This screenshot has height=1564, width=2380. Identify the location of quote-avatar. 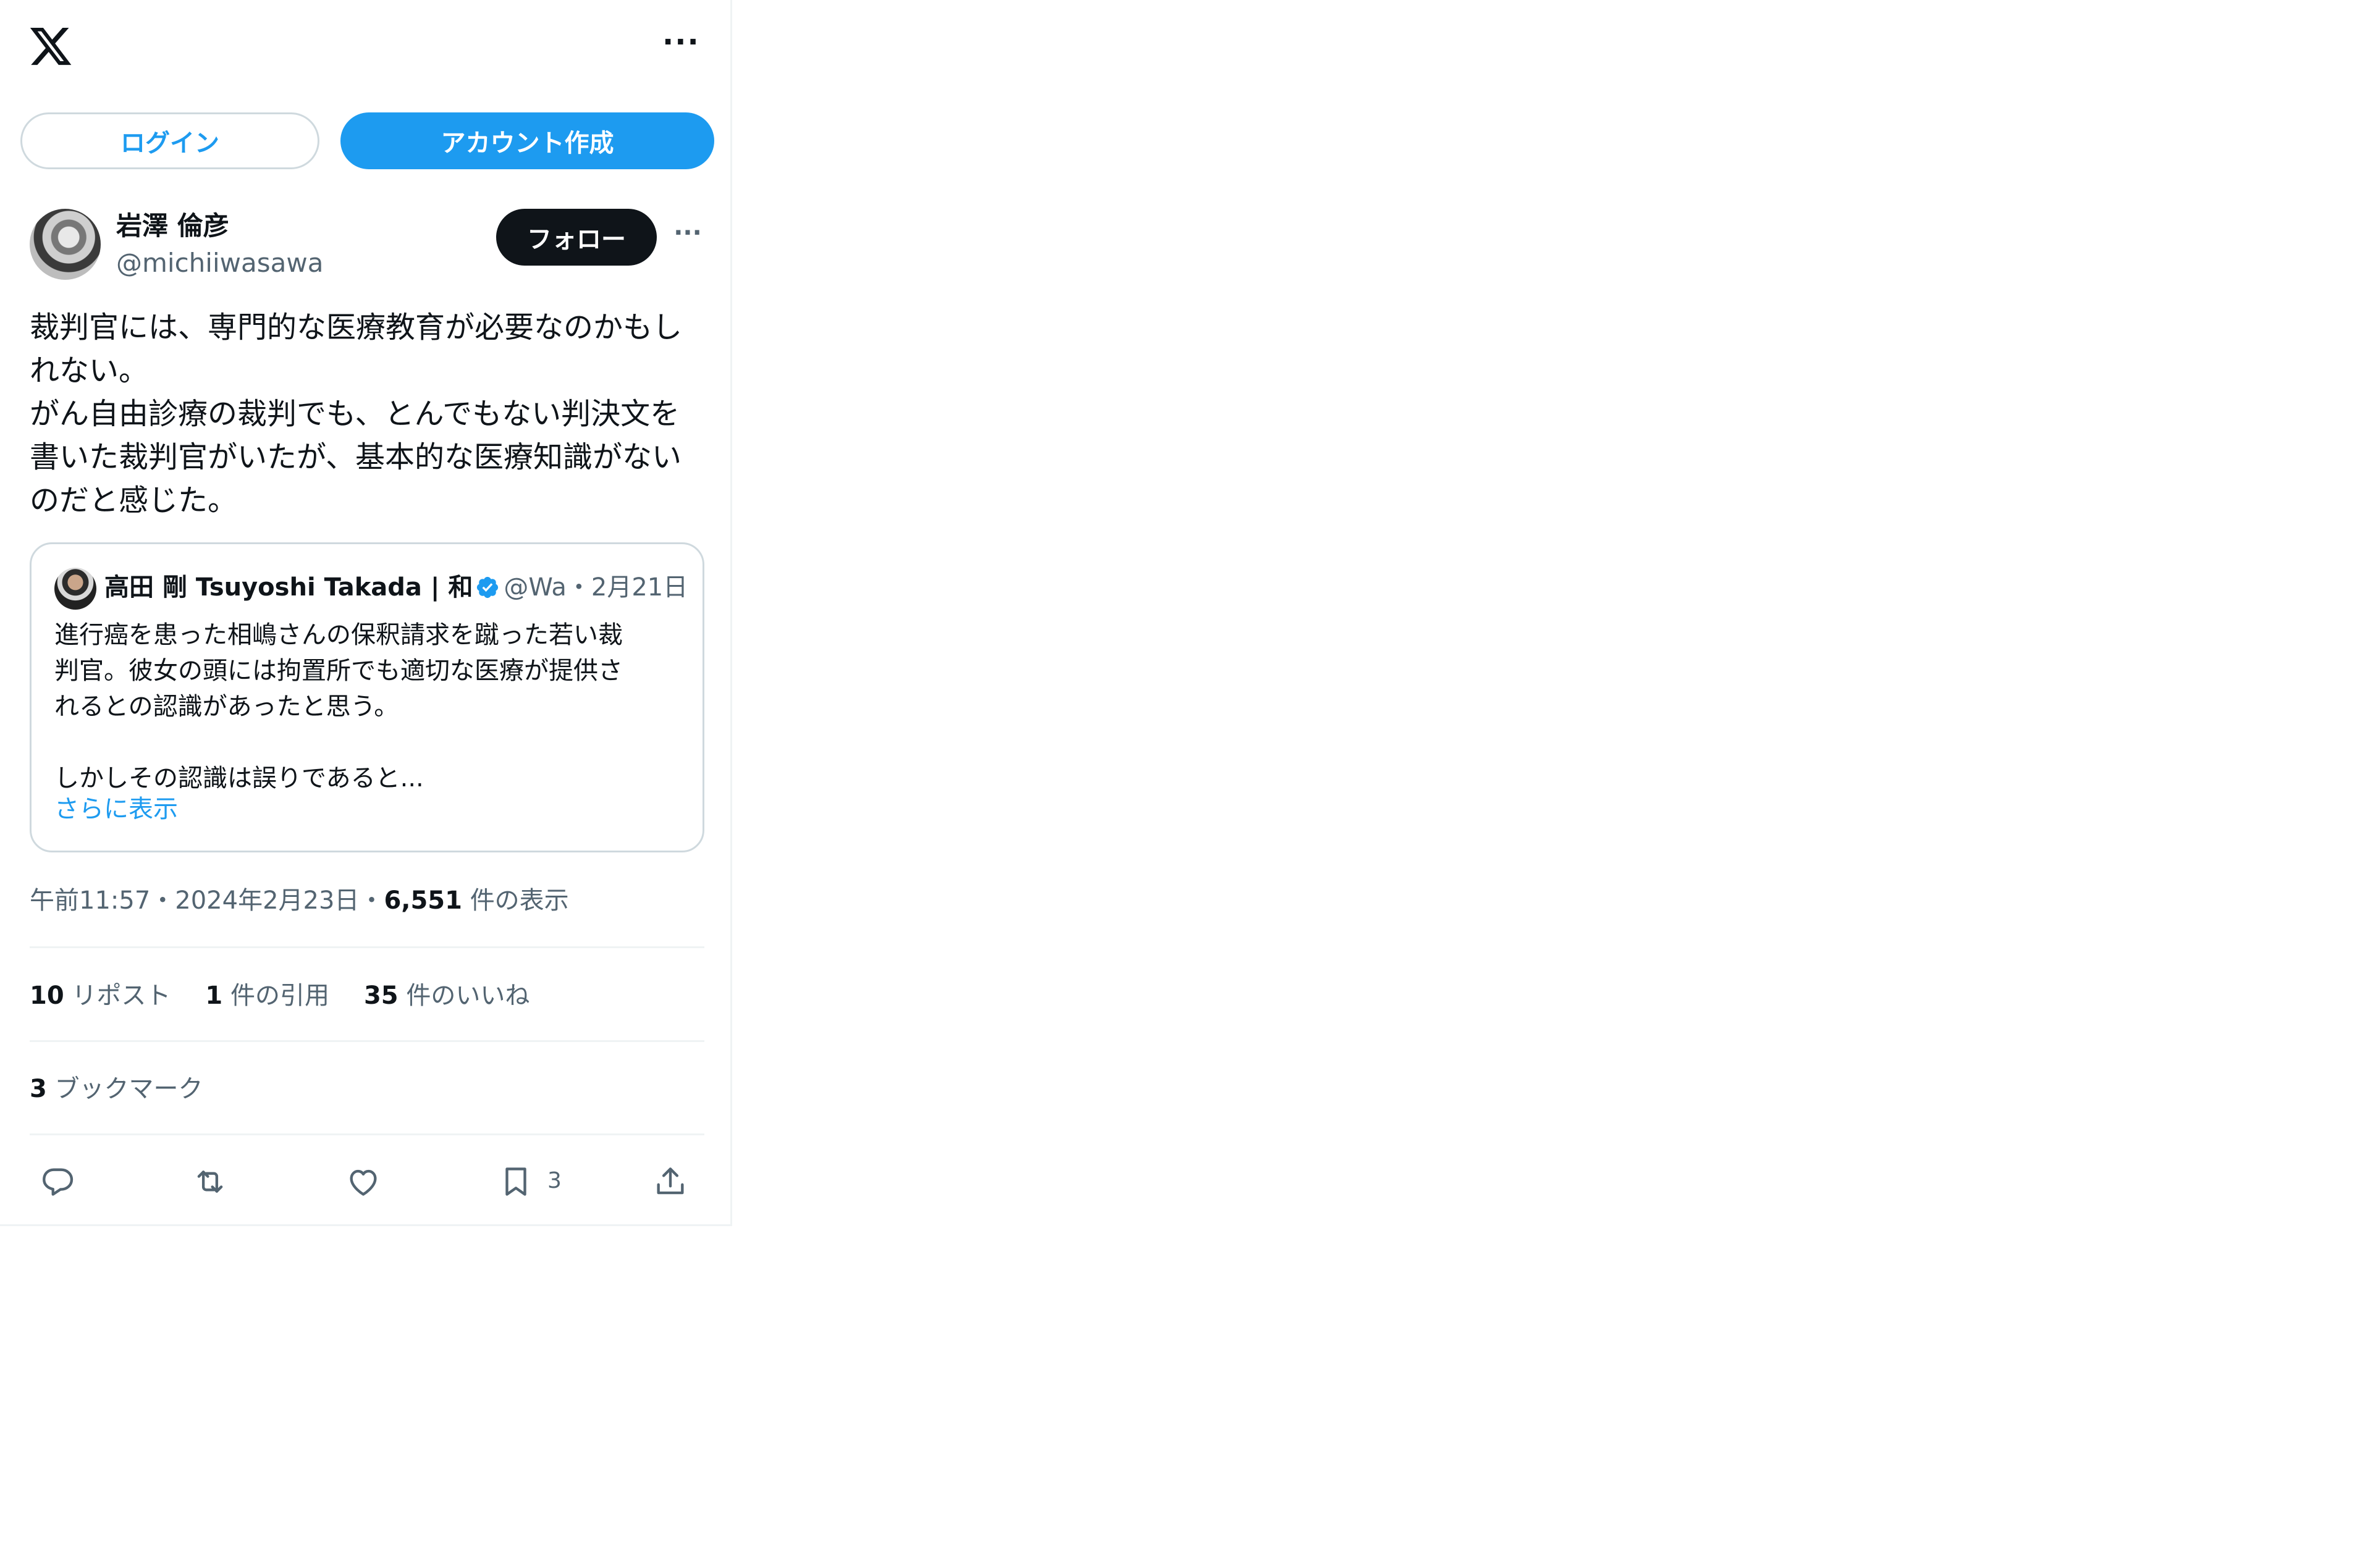
(75, 589).